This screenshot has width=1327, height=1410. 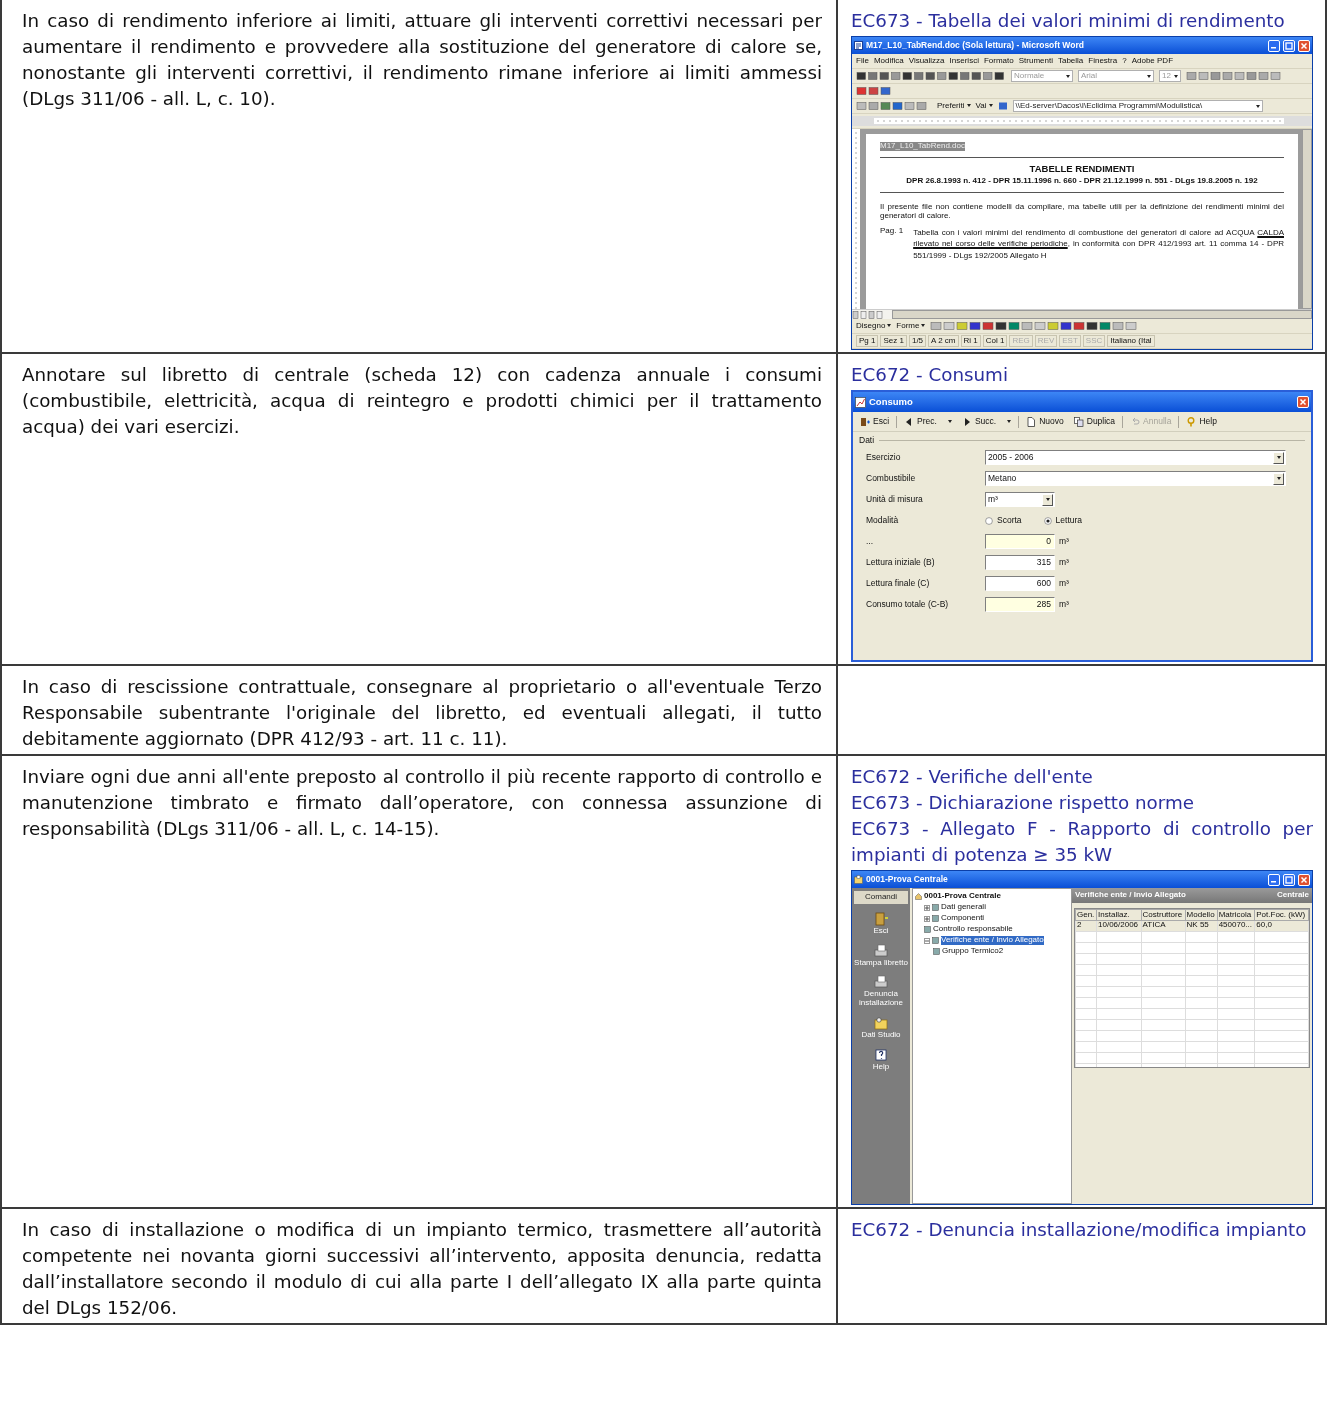 I want to click on copy-icon, so click(x=1078, y=421).